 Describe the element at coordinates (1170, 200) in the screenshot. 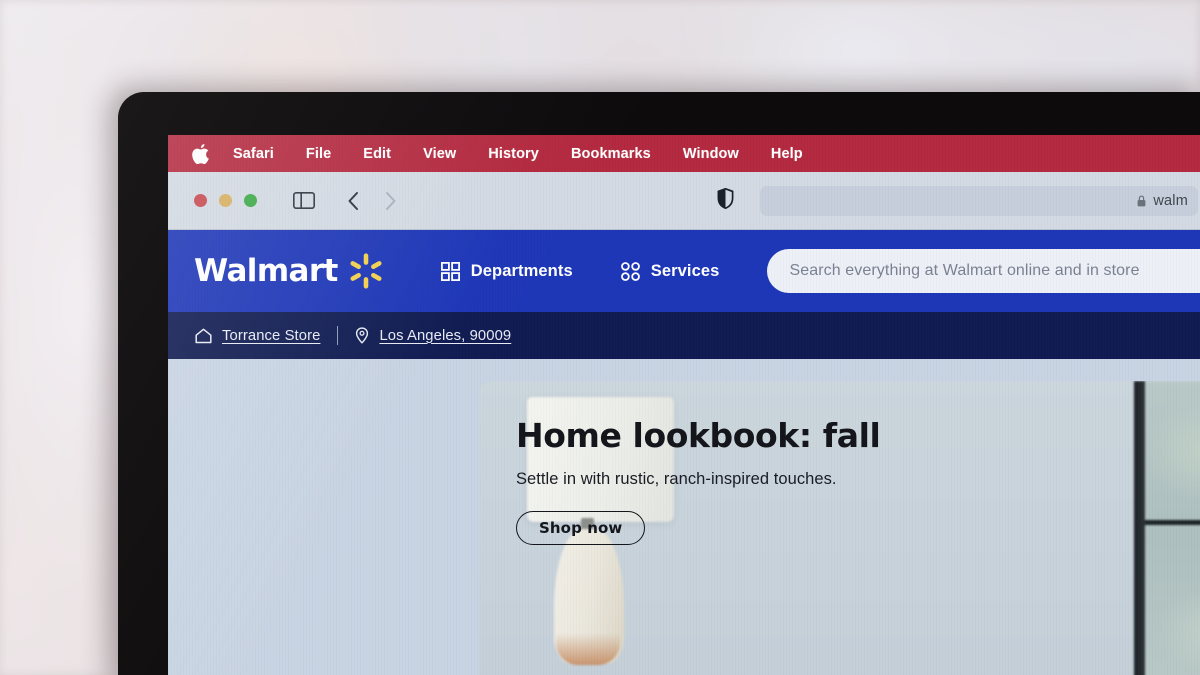

I see `address-bar-url: walm` at that location.